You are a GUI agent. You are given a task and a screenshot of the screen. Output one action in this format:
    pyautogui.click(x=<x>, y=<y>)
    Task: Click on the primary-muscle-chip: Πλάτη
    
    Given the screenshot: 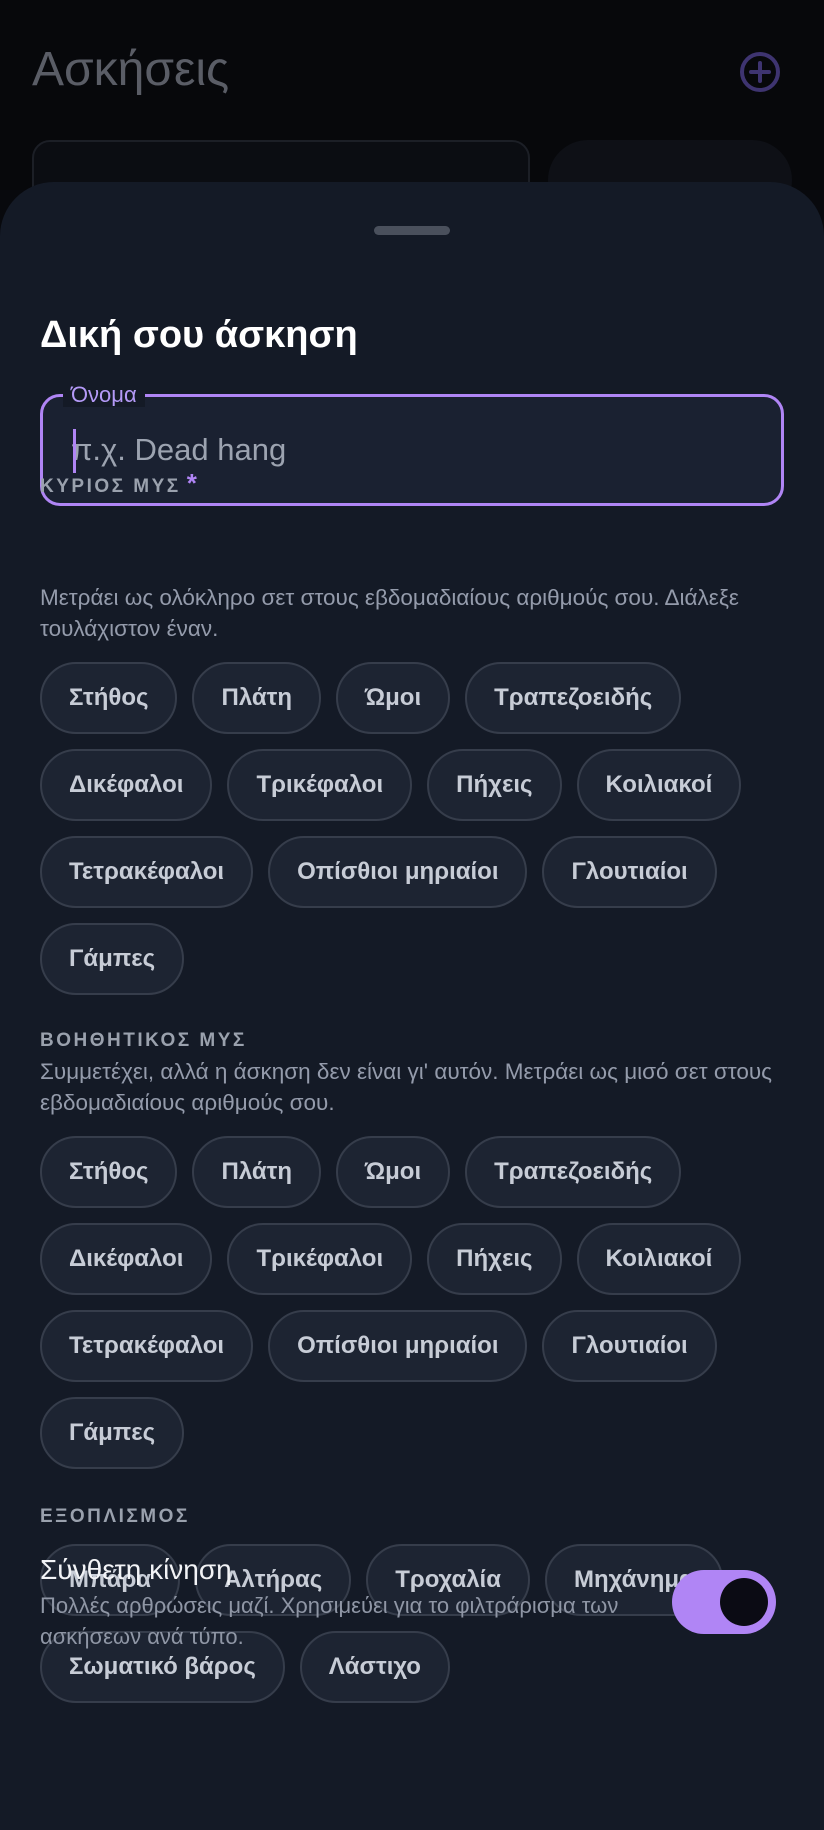 What is the action you would take?
    pyautogui.click(x=256, y=698)
    